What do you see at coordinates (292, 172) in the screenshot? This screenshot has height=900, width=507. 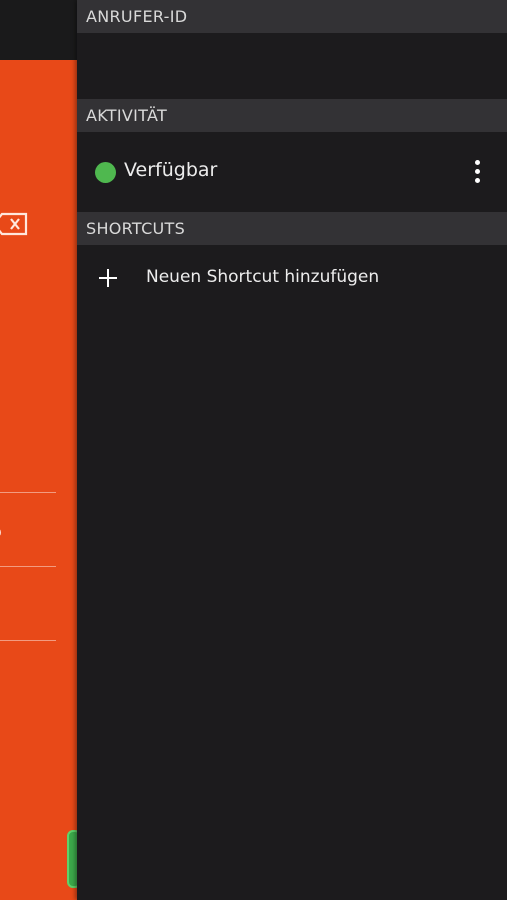 I see `activity-status-row: Verfügbar` at bounding box center [292, 172].